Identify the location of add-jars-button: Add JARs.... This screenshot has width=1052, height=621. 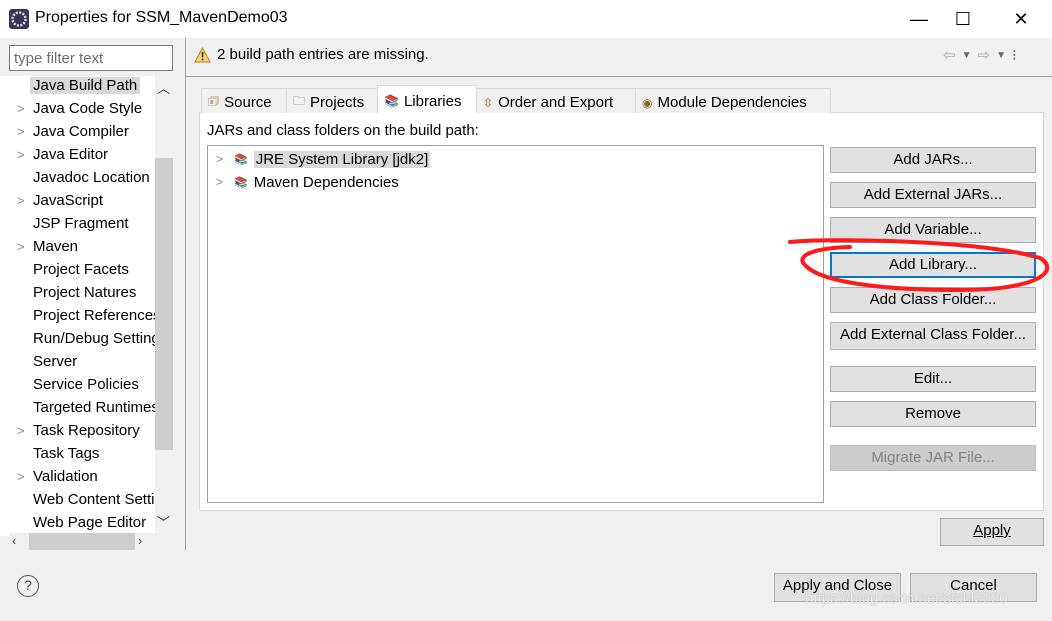
(933, 160).